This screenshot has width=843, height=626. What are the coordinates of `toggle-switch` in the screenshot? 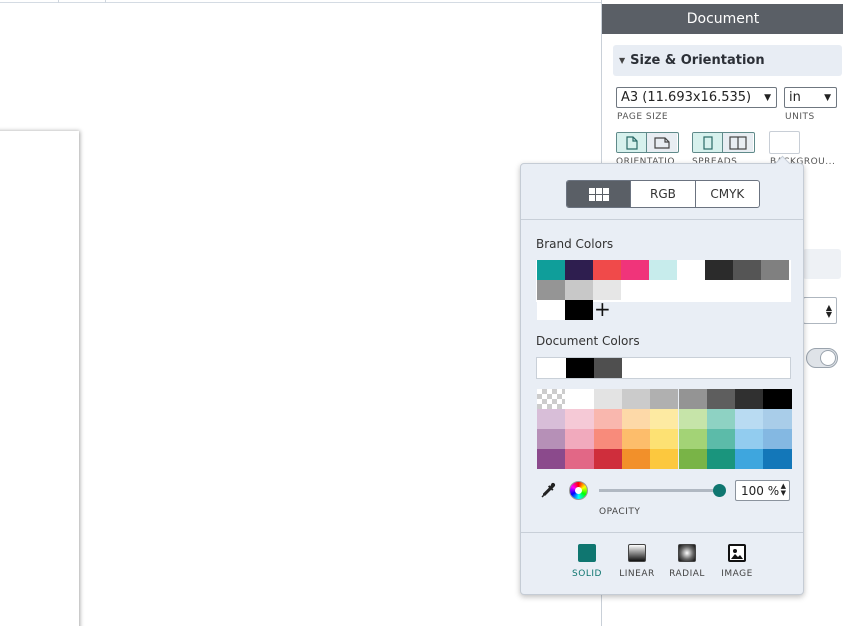 It's located at (822, 358).